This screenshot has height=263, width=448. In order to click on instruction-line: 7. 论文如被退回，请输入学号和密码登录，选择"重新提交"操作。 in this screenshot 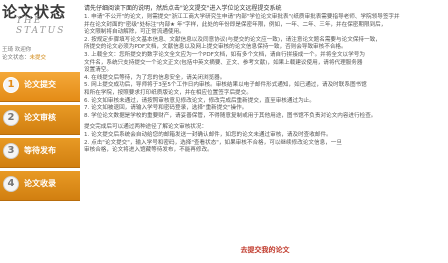, I will do `click(166, 108)`.